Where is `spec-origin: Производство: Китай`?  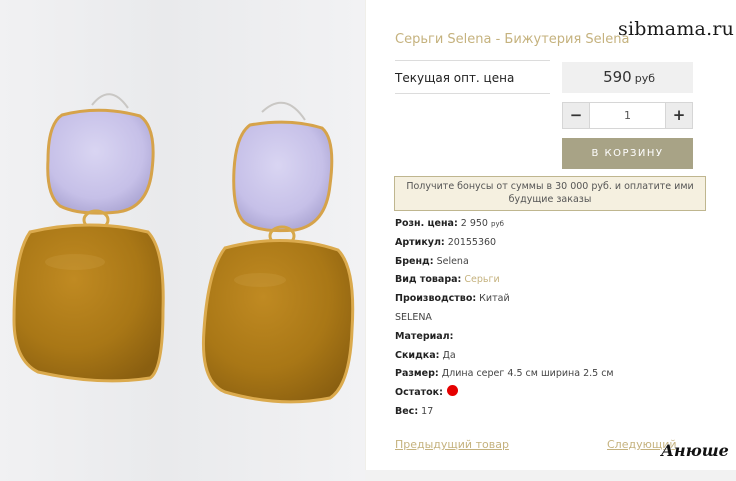
spec-origin: Производство: Китай is located at coordinates (560, 299).